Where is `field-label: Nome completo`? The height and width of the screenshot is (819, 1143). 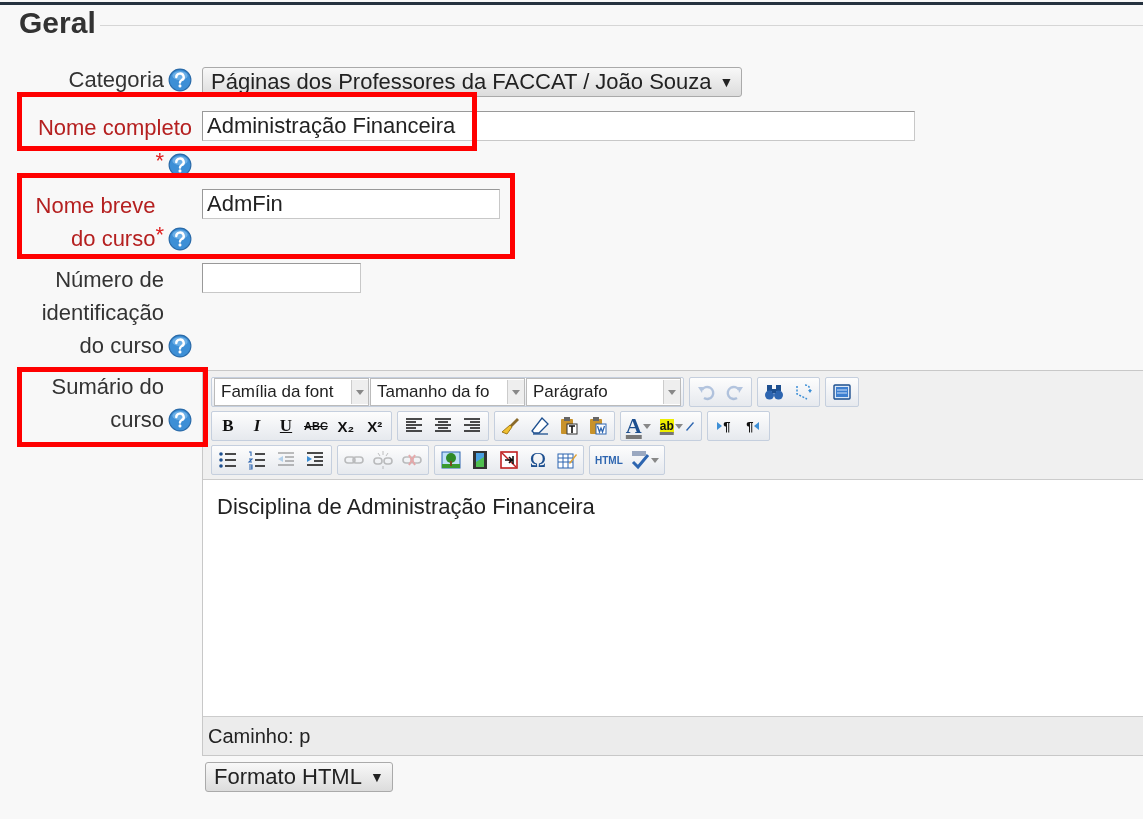 field-label: Nome completo is located at coordinates (114, 128).